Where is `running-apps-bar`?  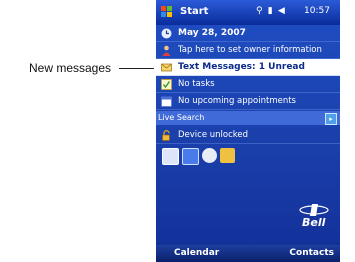
running-apps-bar is located at coordinates (198, 156).